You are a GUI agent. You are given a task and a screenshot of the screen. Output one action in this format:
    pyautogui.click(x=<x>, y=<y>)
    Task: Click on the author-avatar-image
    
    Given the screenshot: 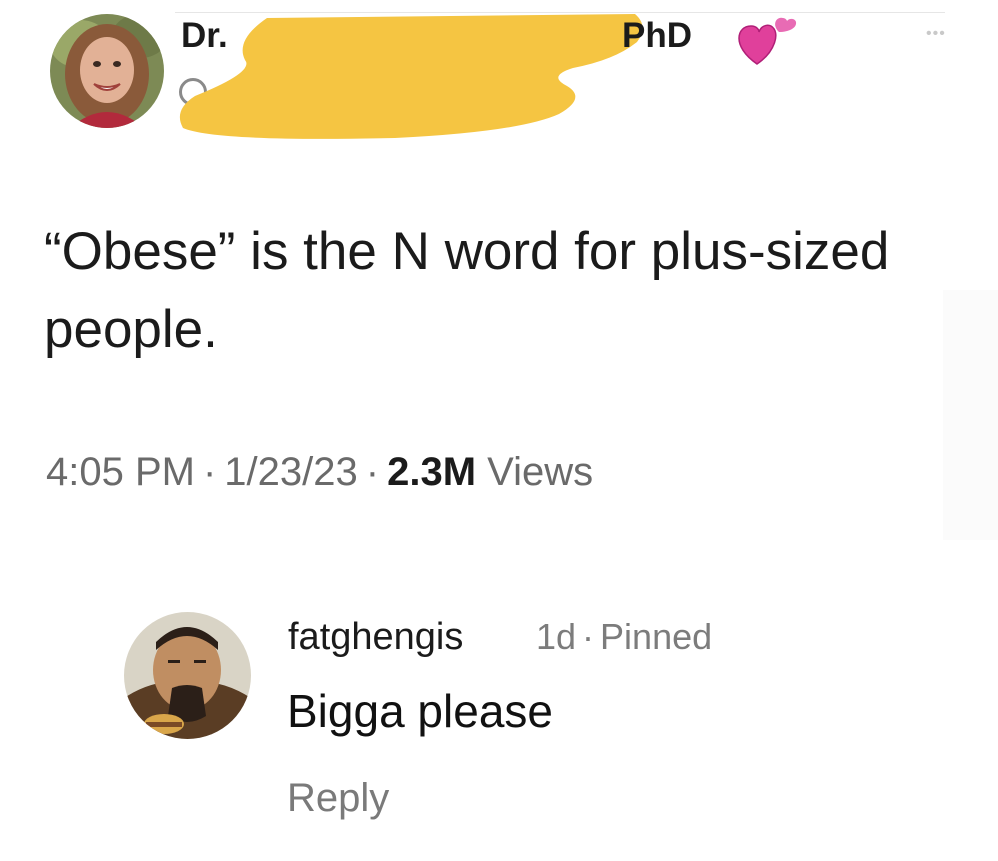 What is the action you would take?
    pyautogui.click(x=107, y=71)
    